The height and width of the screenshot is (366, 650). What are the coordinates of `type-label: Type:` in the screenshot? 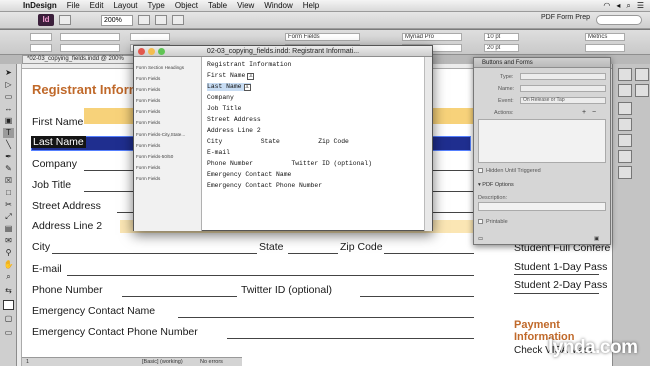 It's located at (507, 77).